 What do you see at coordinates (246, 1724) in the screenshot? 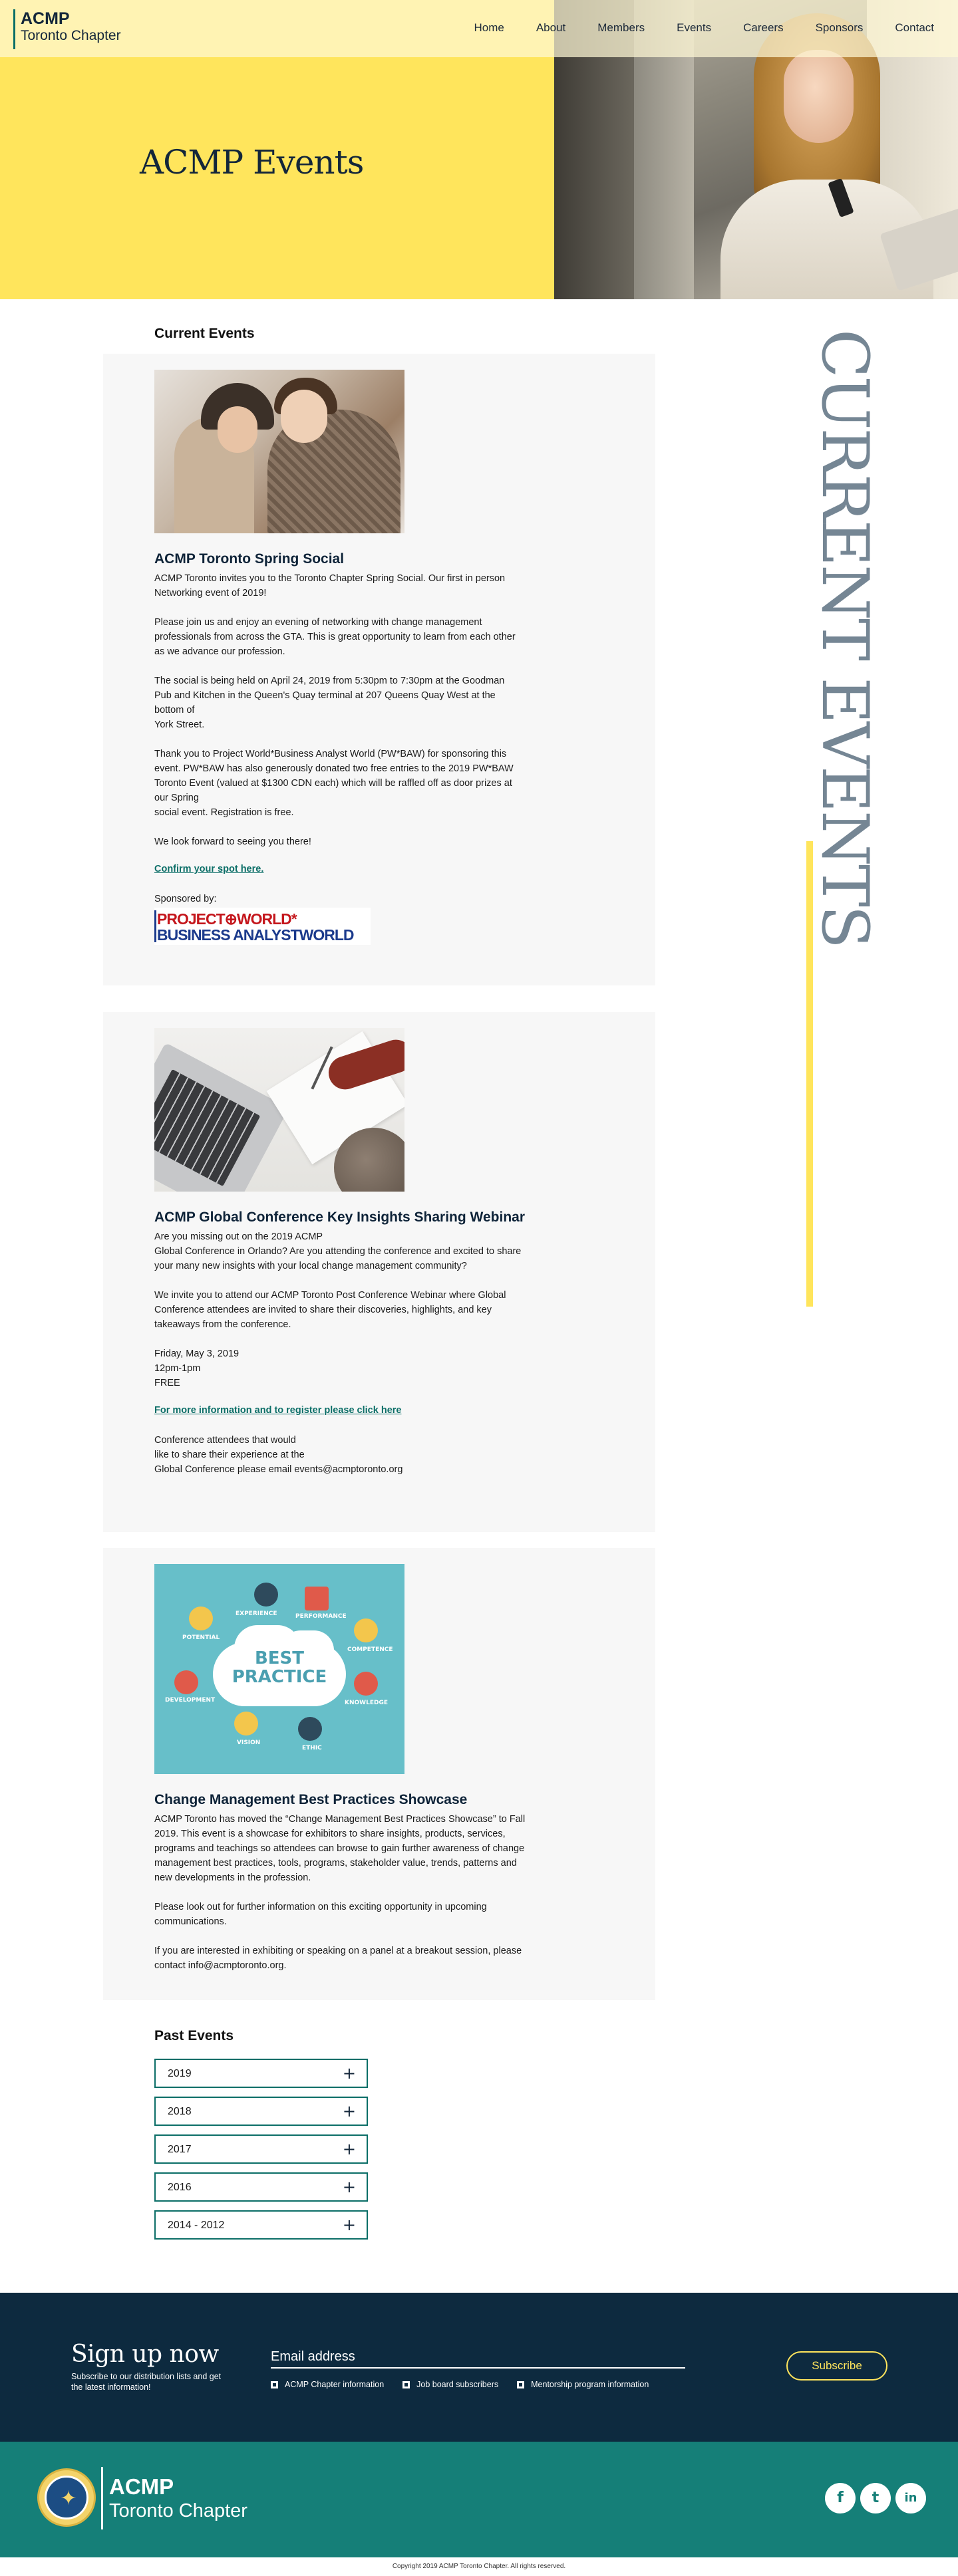
I see `eye-icon` at bounding box center [246, 1724].